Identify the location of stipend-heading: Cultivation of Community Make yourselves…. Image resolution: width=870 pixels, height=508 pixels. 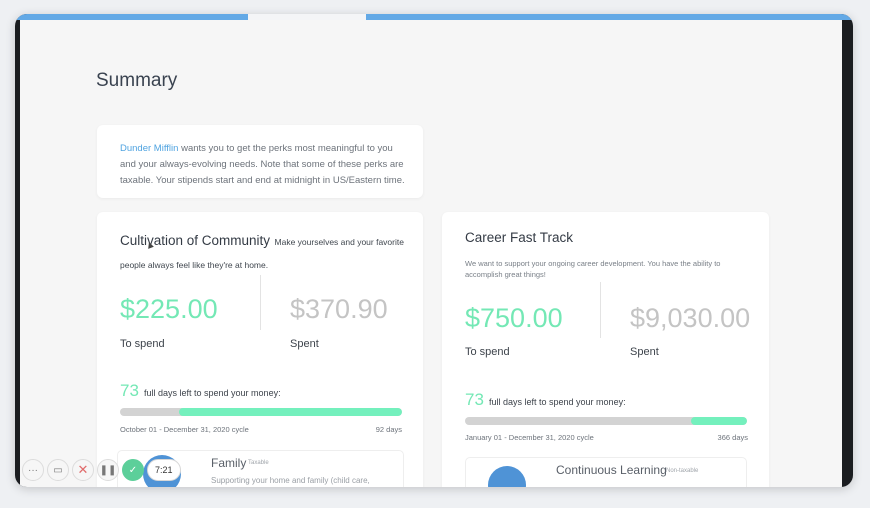
(265, 253).